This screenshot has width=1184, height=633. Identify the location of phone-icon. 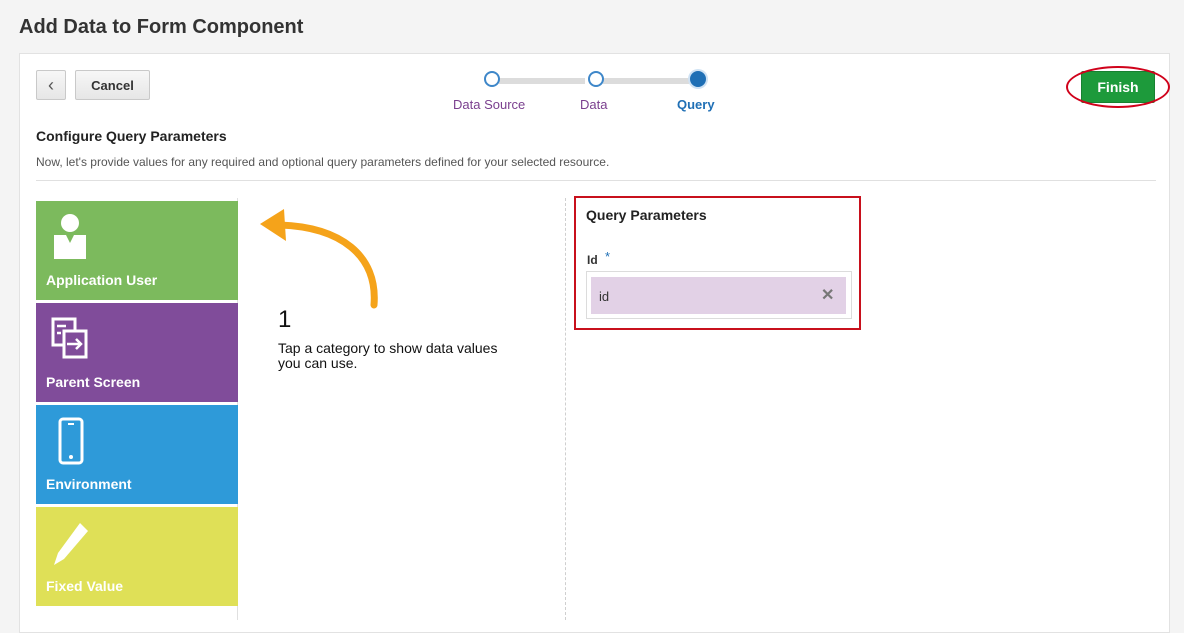
(70, 441).